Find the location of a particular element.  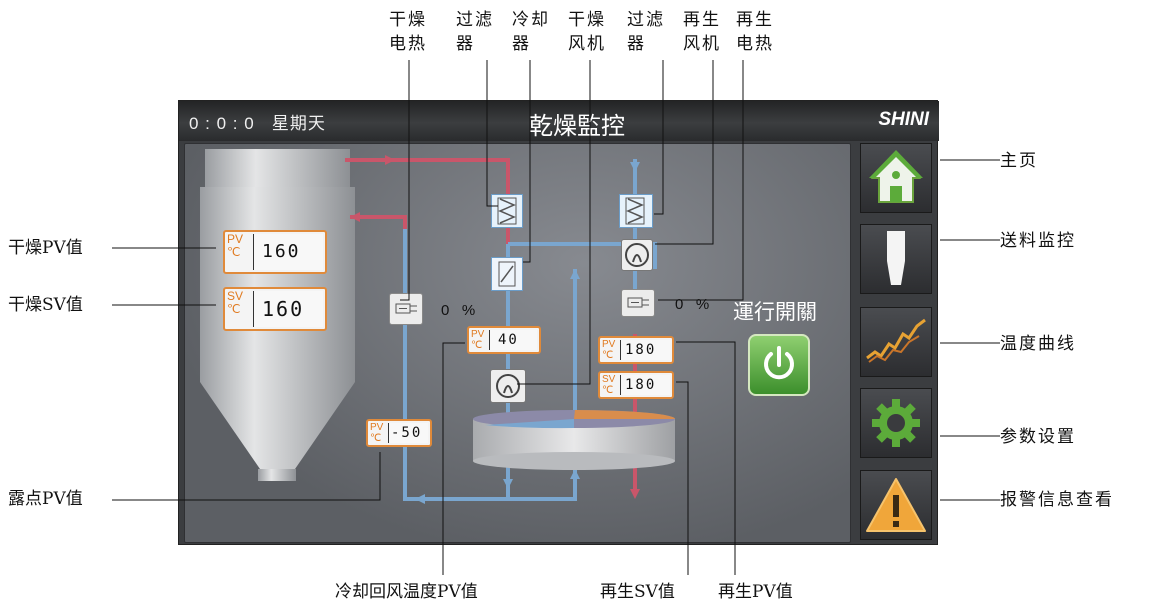

clock: 0 : 0 : 0 星期天 is located at coordinates (257, 123).